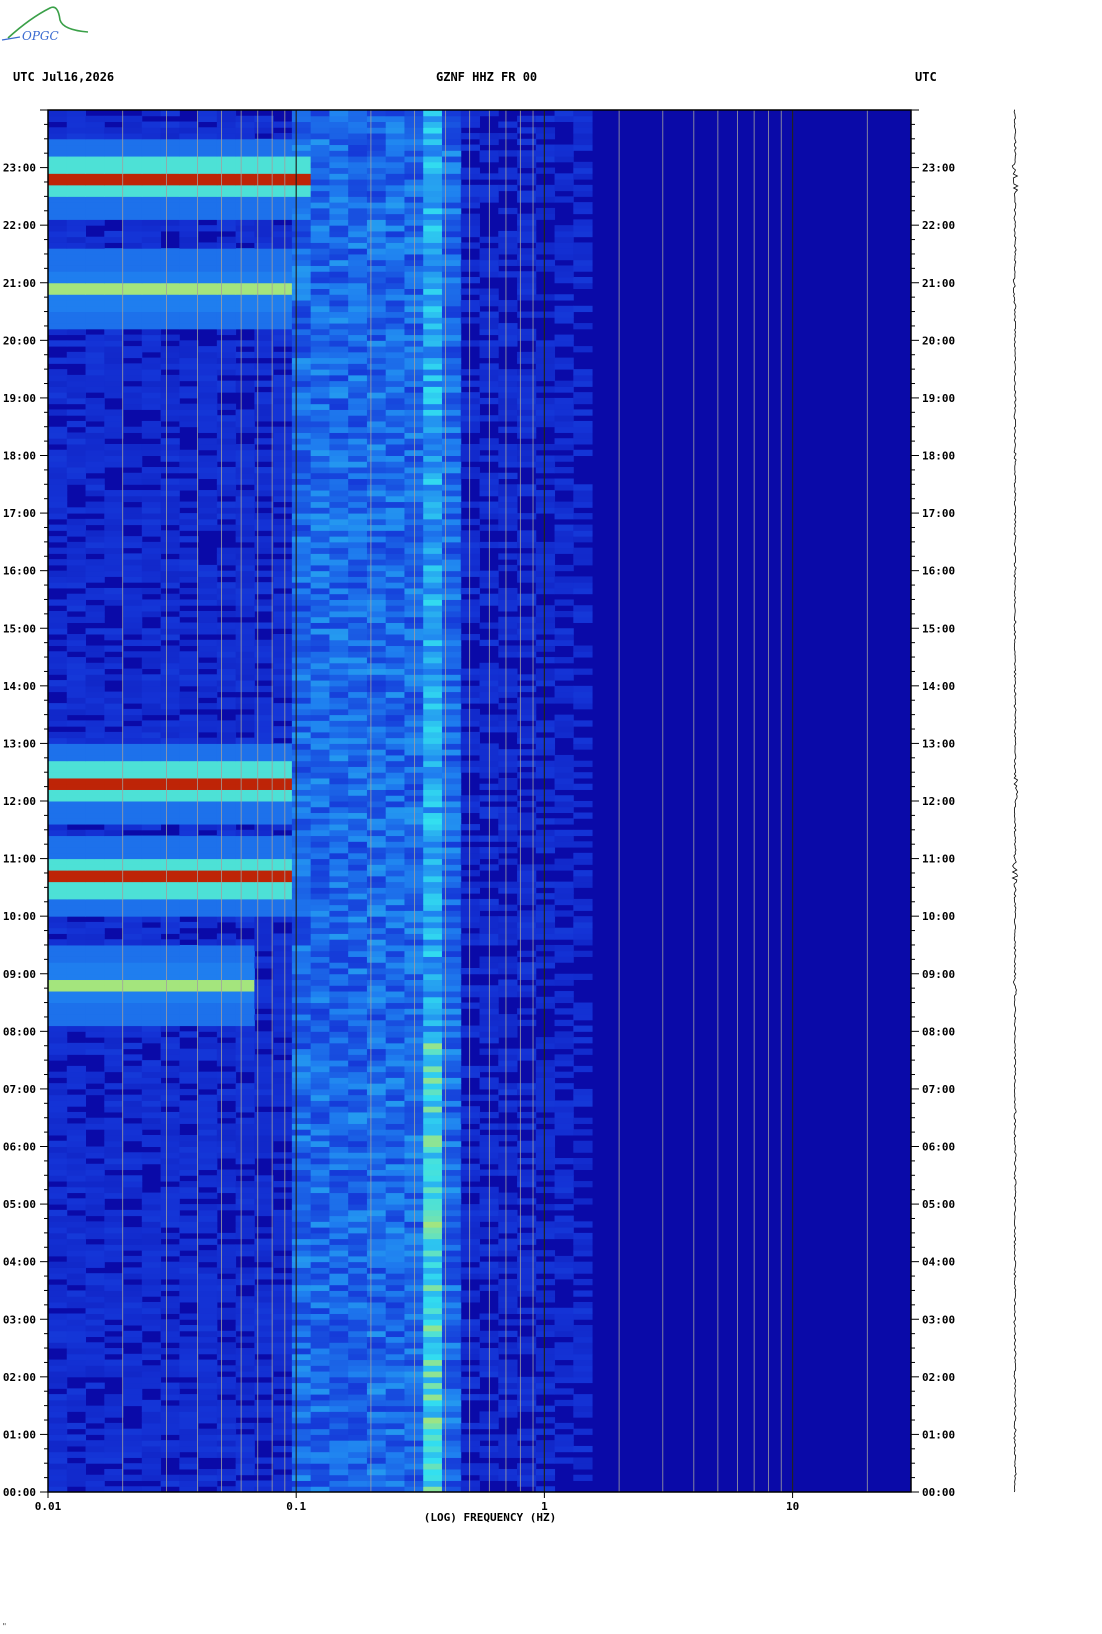 The width and height of the screenshot is (1102, 1634). What do you see at coordinates (45, 24) in the screenshot?
I see `opgc-logo: OPGC` at bounding box center [45, 24].